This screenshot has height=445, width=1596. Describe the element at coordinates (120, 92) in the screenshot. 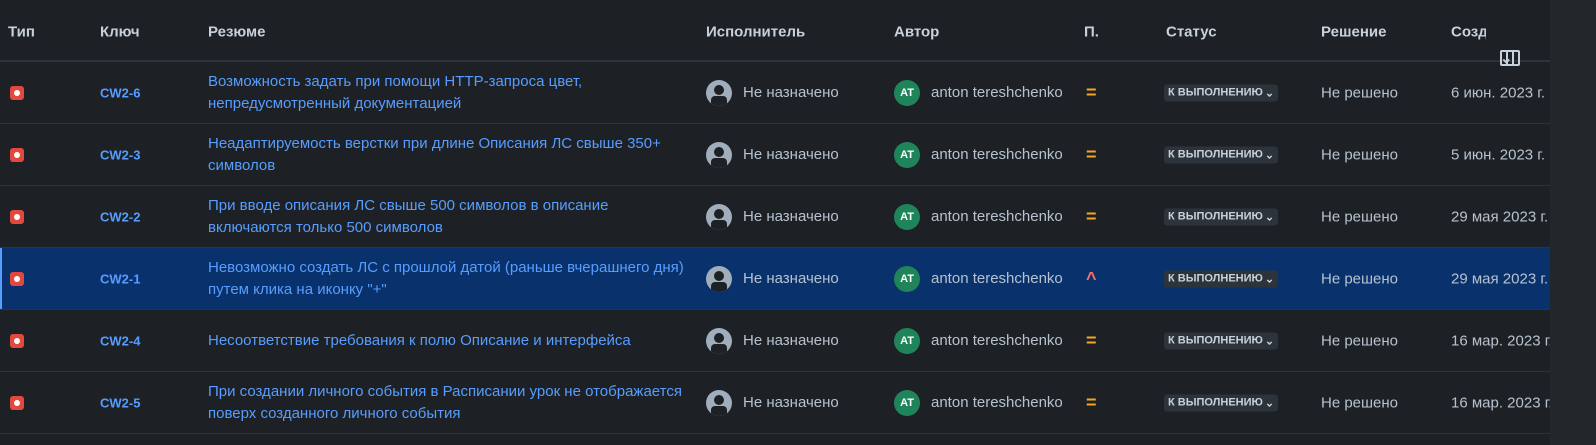

I see `issue-key-link: CW2-6` at that location.